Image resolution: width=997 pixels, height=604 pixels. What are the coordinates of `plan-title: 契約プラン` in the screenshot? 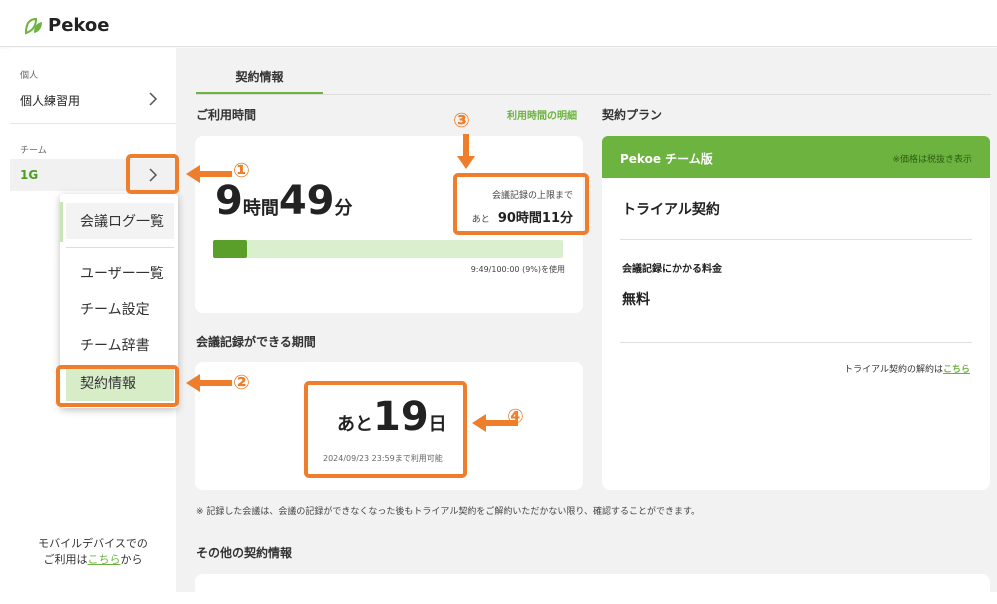 It's located at (632, 115).